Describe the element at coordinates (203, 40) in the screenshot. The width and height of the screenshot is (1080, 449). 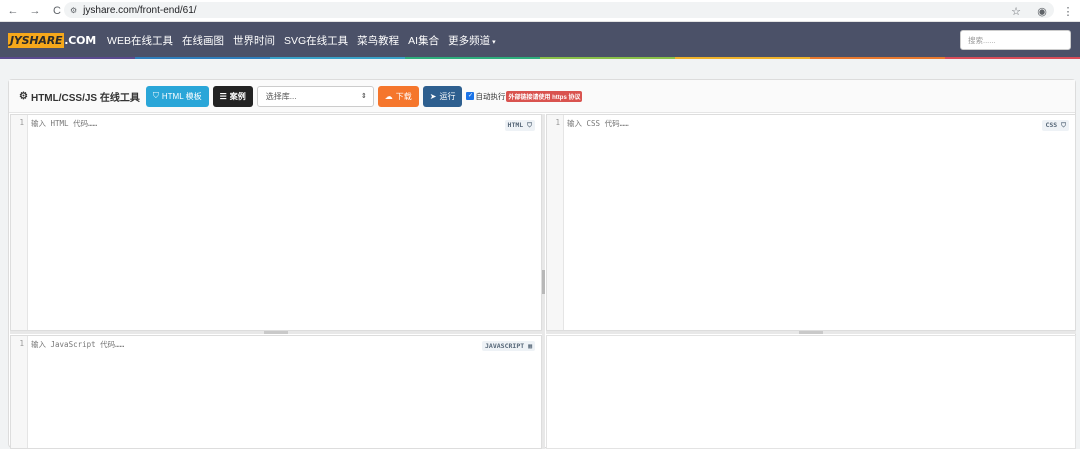
I see `nav-link-online-draw: 在线画图` at that location.